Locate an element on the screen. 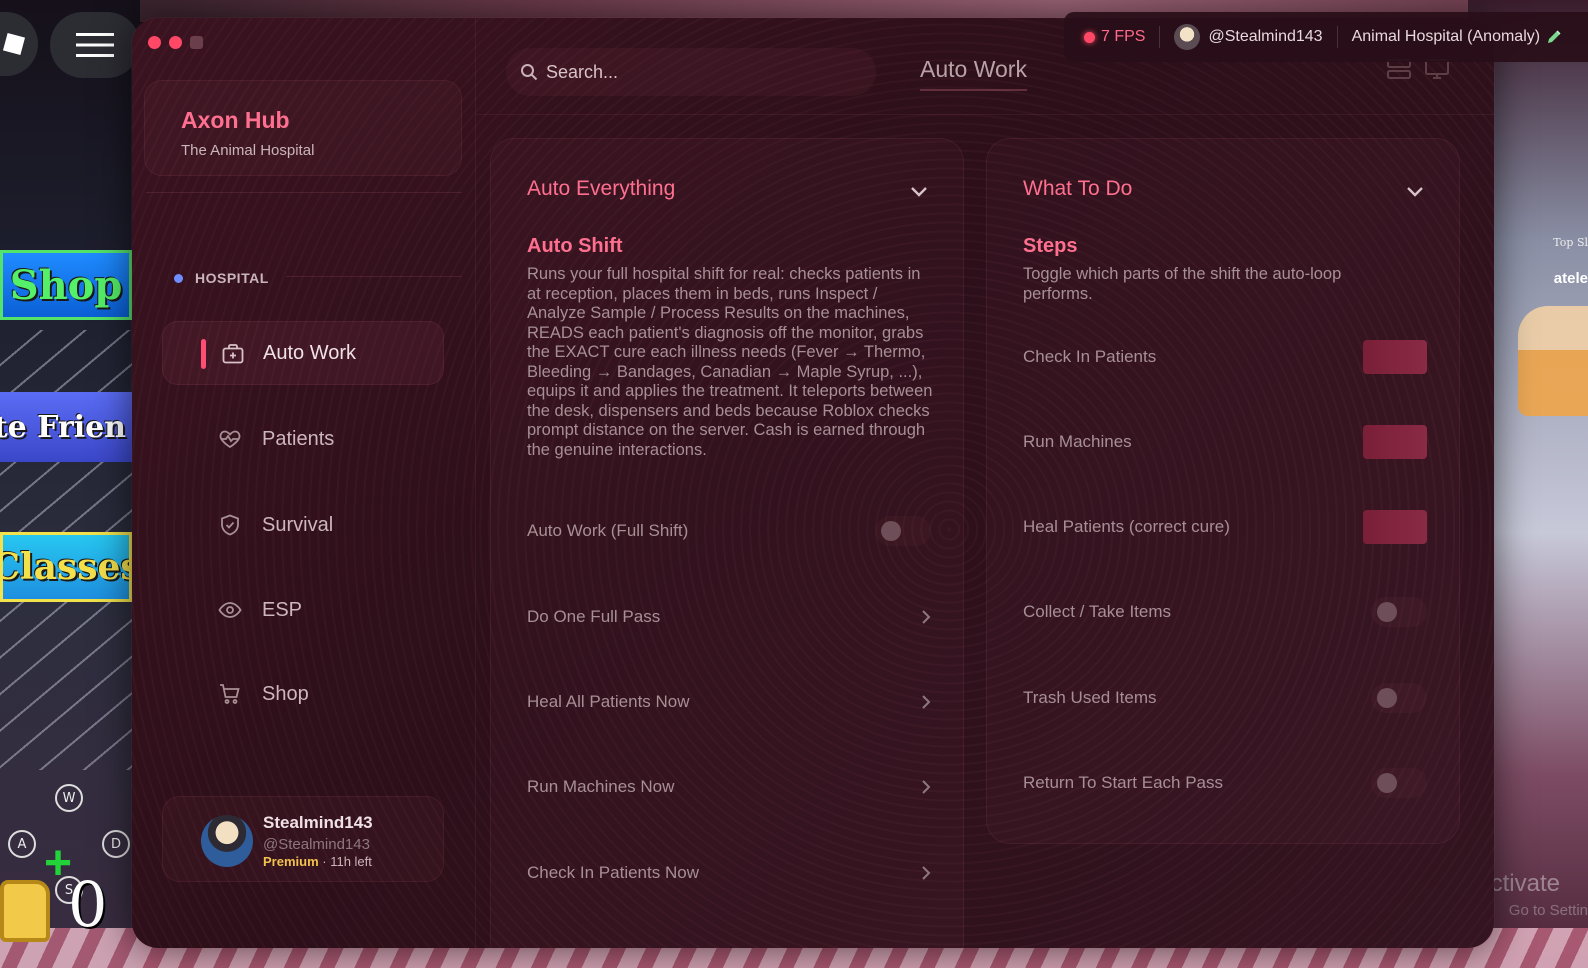 This screenshot has height=968, width=1588. sidebar-item-esp: ESP is located at coordinates (303, 610).